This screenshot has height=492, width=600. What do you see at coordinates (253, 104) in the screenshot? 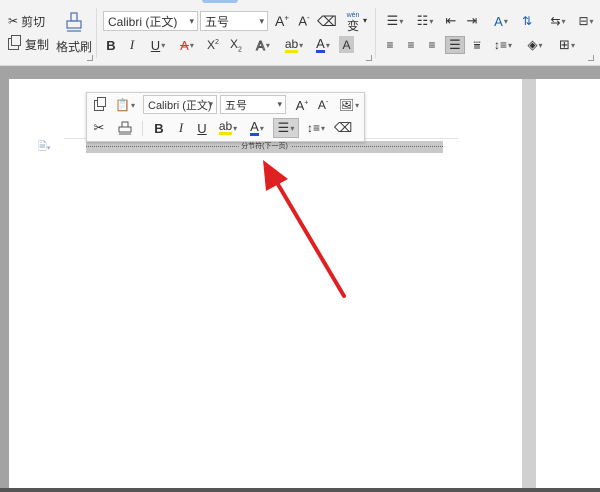
I see `mini-font-size-select: 五号 ▾` at bounding box center [253, 104].